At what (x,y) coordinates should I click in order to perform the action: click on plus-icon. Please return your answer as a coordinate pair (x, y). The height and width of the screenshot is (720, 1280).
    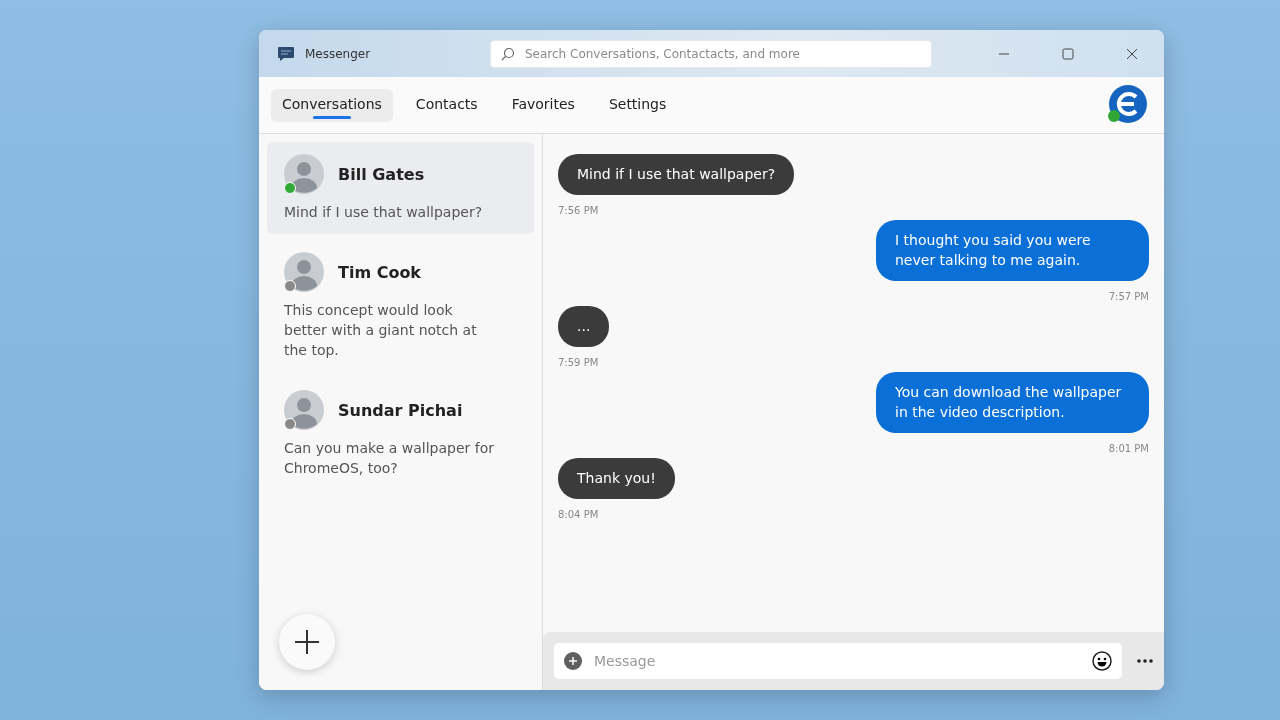
    Looking at the image, I should click on (307, 642).